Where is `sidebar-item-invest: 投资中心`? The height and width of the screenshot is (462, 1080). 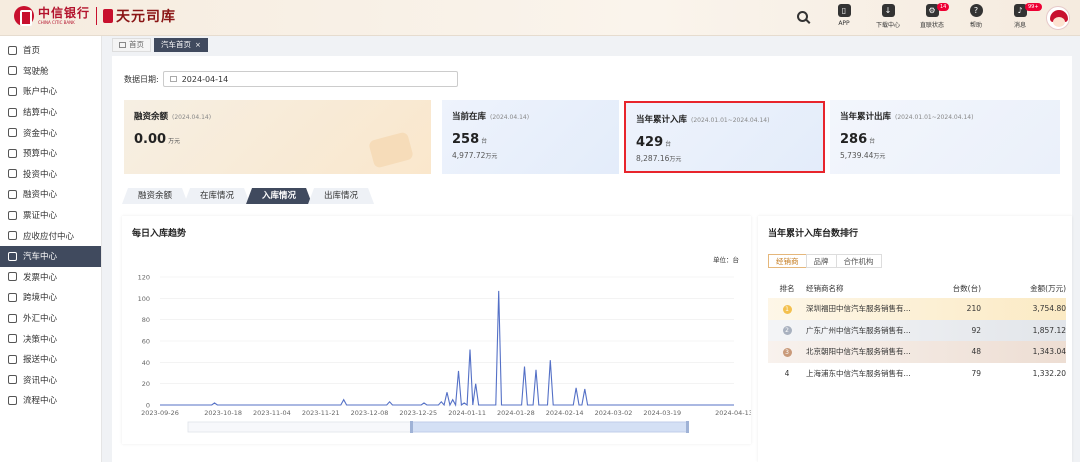
sidebar-item-invest: 投资中心 is located at coordinates (50, 174).